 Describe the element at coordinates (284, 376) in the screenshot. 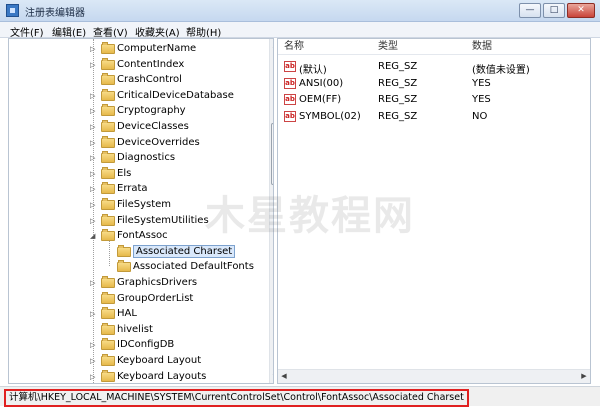

I see `scroll-left-arrow-icon: ◀` at that location.